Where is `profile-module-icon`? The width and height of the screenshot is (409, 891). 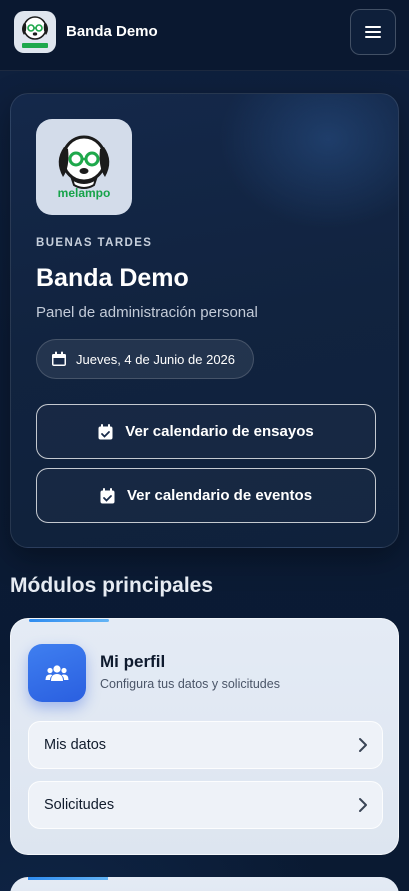
profile-module-icon is located at coordinates (57, 673).